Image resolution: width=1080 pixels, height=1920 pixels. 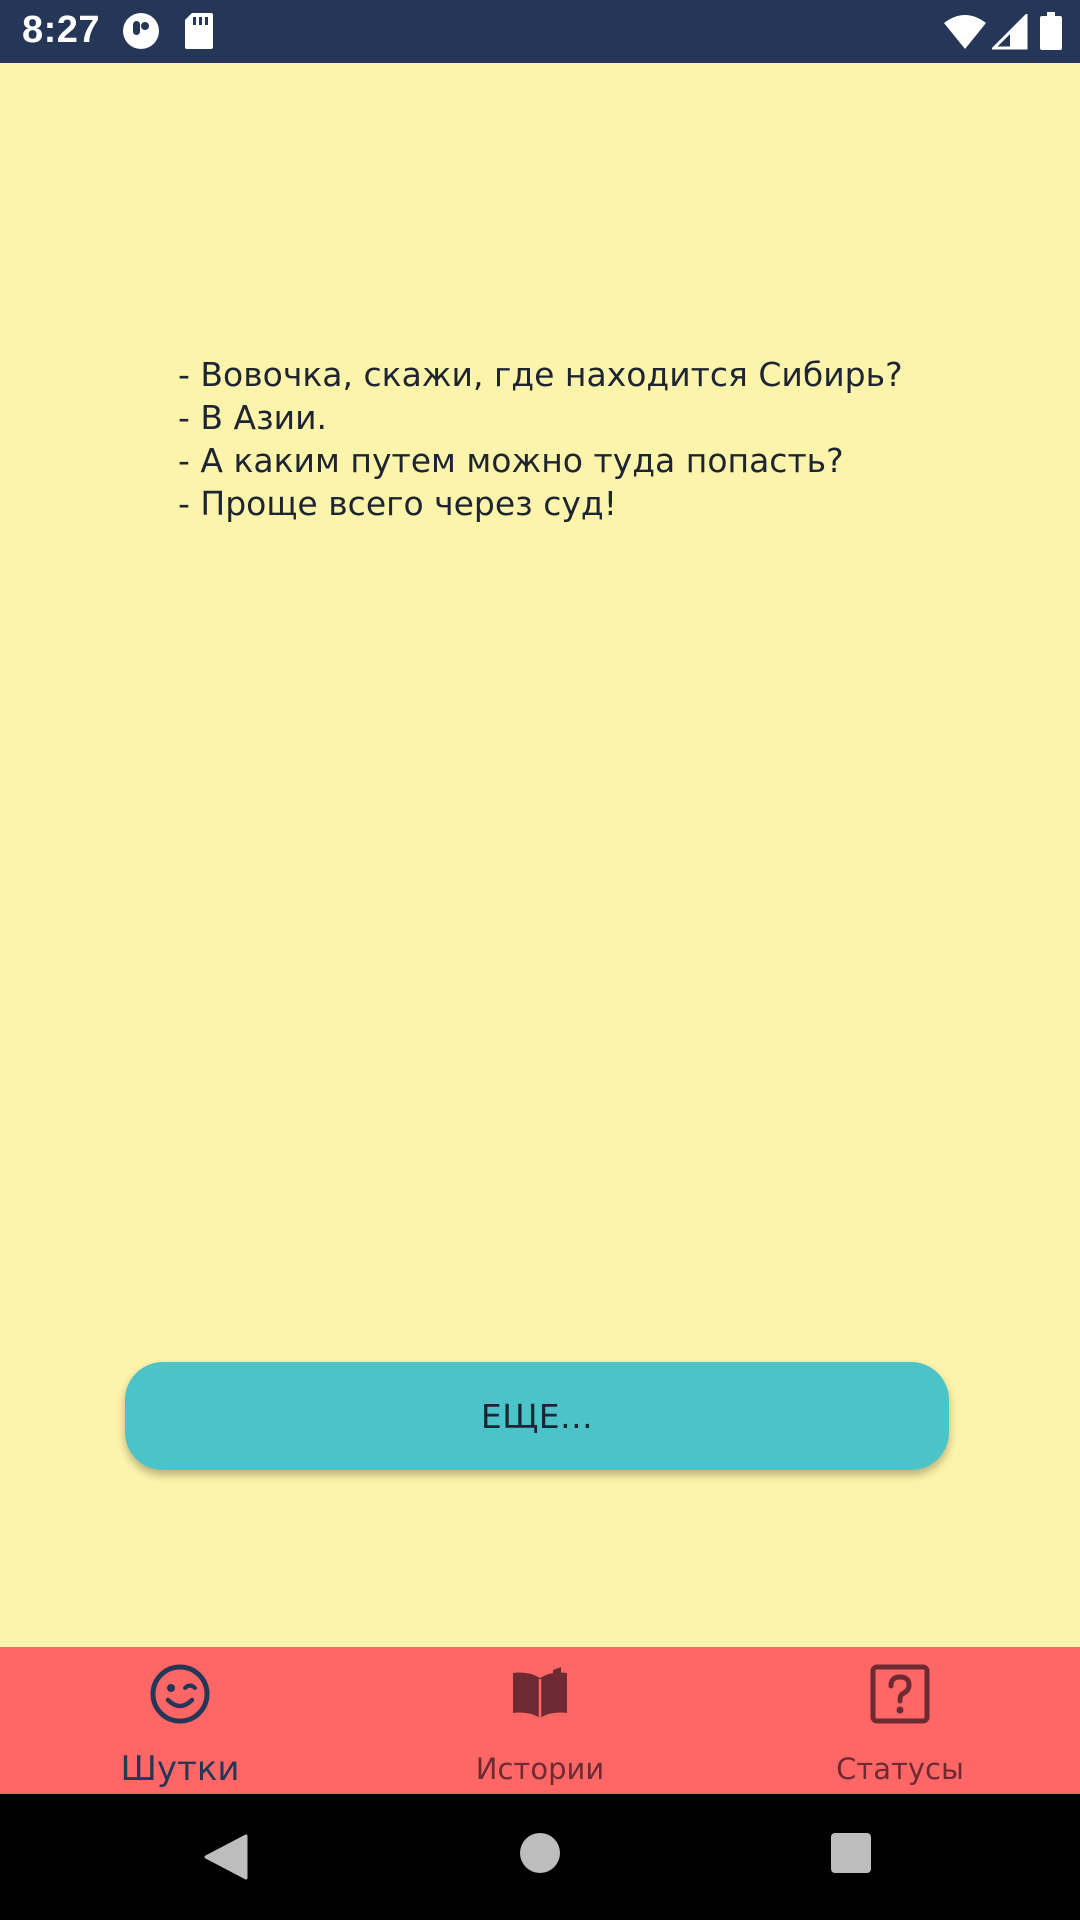 I want to click on status-bar: 8:27, so click(x=540, y=31).